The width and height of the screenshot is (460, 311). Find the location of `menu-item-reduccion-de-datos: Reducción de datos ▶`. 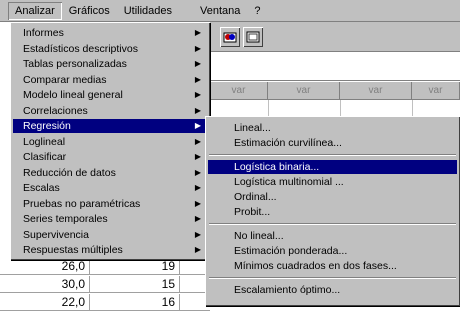

menu-item-reduccion-de-datos: Reducción de datos ▶ is located at coordinates (110, 173).